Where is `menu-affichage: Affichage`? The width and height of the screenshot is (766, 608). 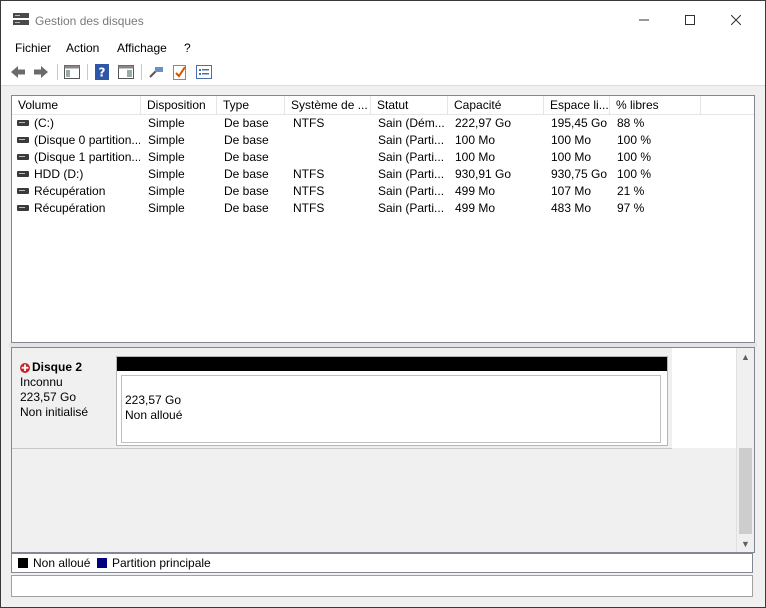
menu-affichage: Affichage is located at coordinates (142, 48).